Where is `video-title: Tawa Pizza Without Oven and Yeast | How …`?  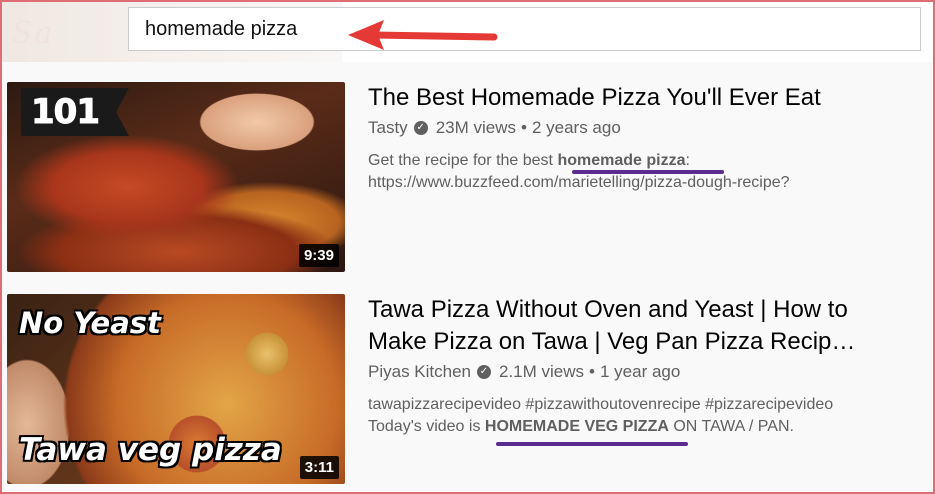
video-title: Tawa Pizza Without Oven and Yeast | How … is located at coordinates (638, 326).